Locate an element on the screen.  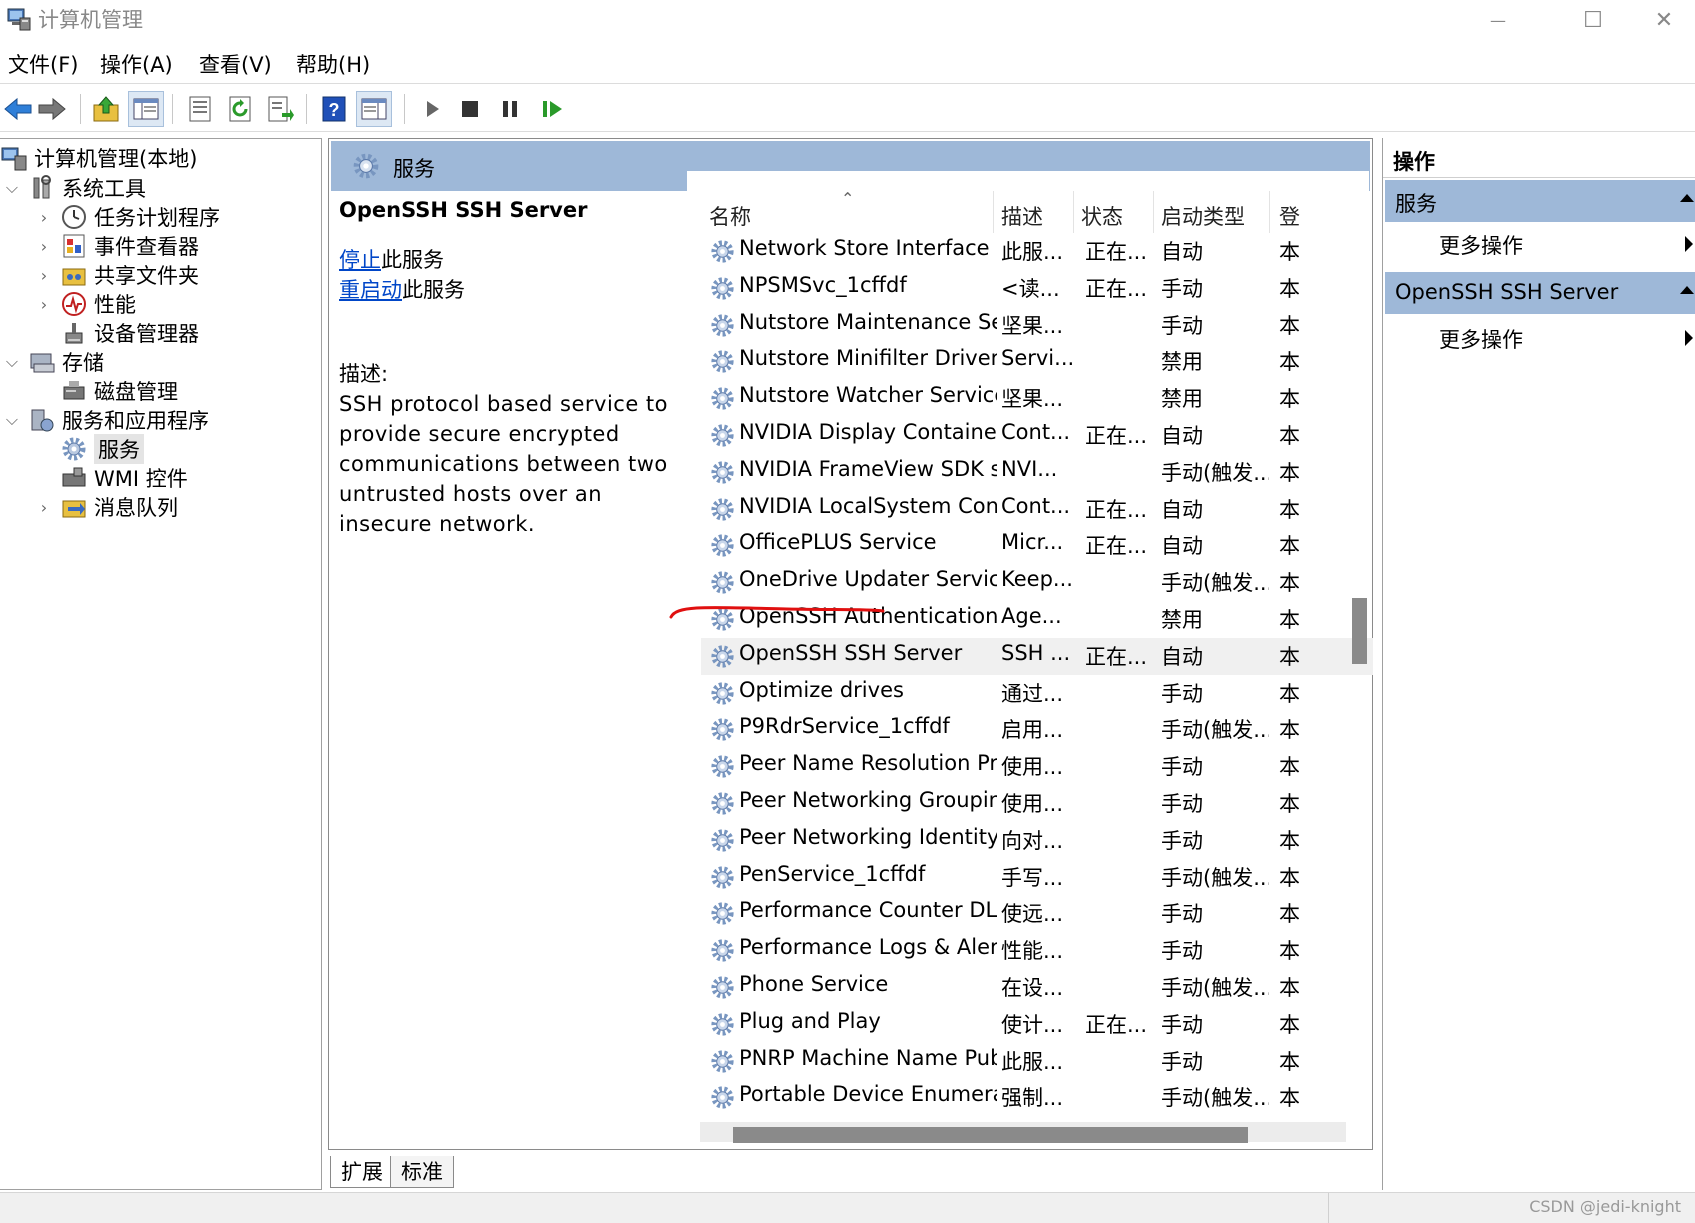
service-row: P9RdrService_1cffdf 启用... 手动(触发... 本 is located at coordinates (1037, 729).